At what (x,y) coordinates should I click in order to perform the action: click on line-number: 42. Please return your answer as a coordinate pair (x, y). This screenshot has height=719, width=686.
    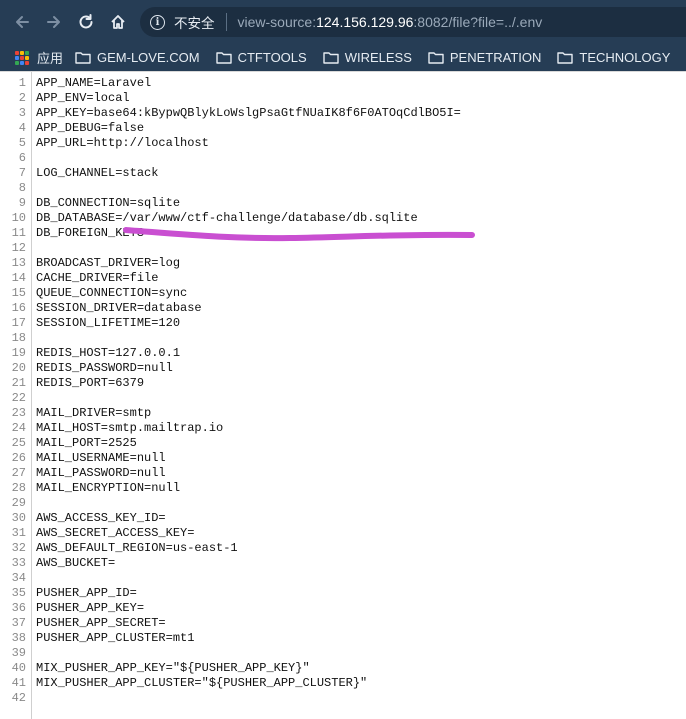
    Looking at the image, I should click on (18, 698).